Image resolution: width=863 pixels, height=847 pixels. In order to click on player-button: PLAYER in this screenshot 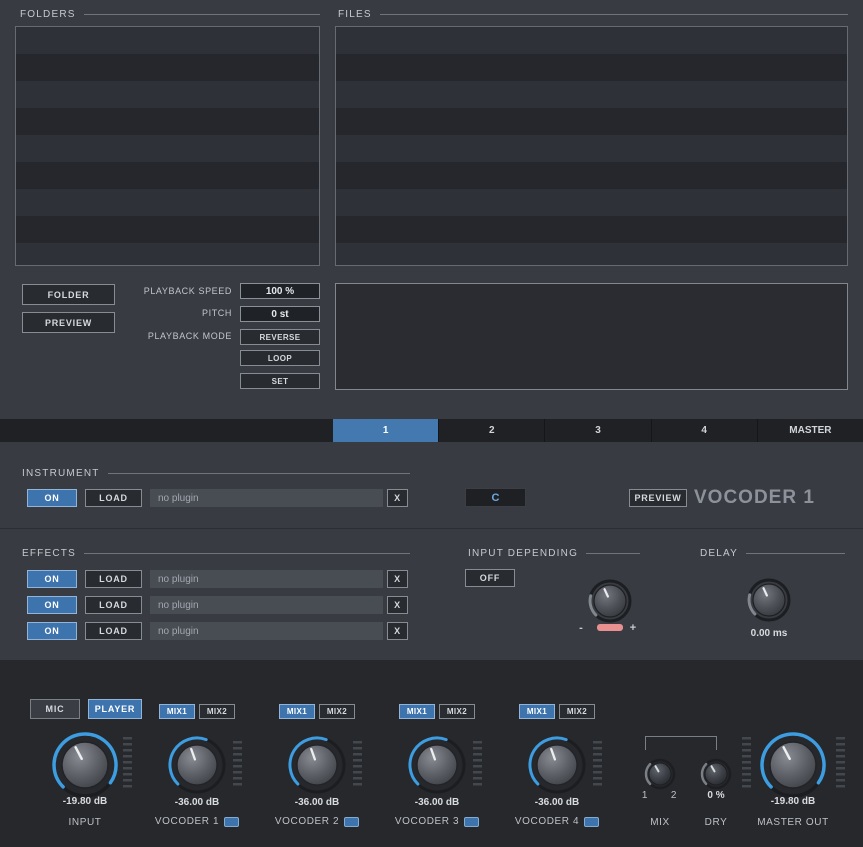, I will do `click(115, 709)`.